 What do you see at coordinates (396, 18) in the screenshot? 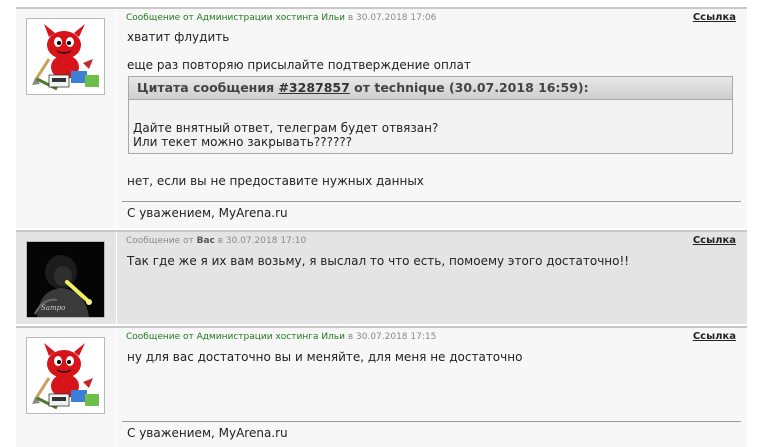
I see `meta-datetime: 30.07.2018 17:06` at bounding box center [396, 18].